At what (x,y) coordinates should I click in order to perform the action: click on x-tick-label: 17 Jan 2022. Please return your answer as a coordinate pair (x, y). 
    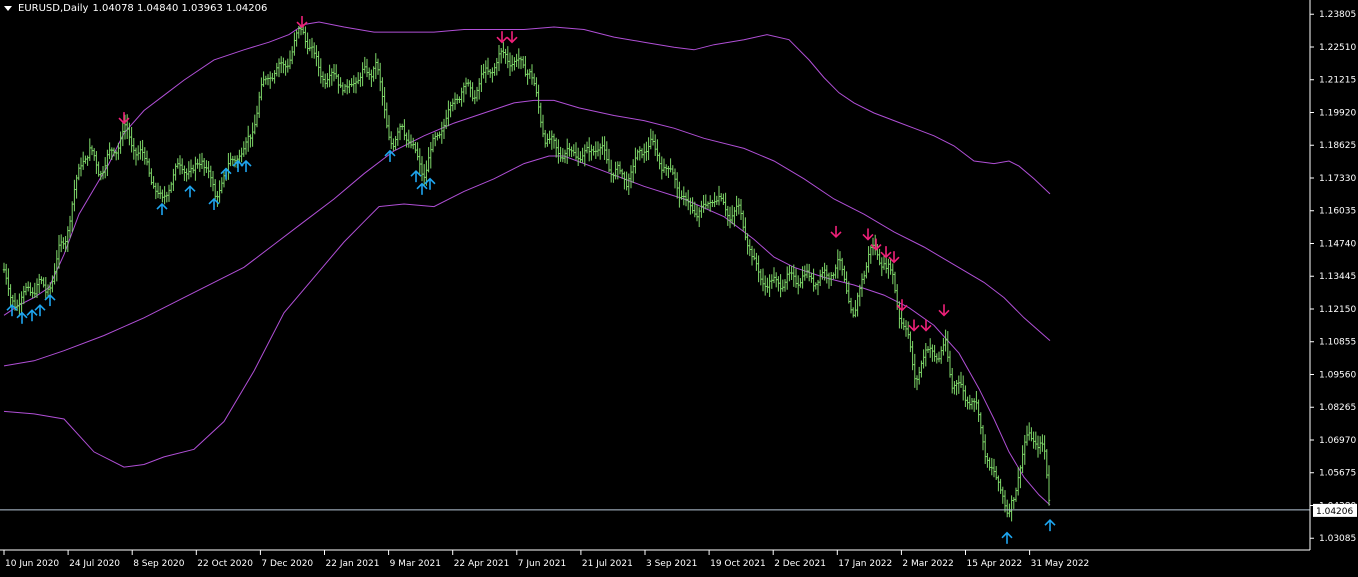
    Looking at the image, I should click on (865, 564).